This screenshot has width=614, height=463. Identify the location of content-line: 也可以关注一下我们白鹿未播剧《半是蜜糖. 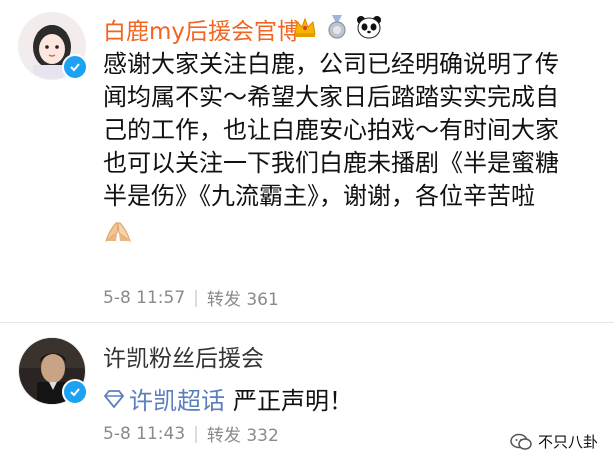
(331, 163).